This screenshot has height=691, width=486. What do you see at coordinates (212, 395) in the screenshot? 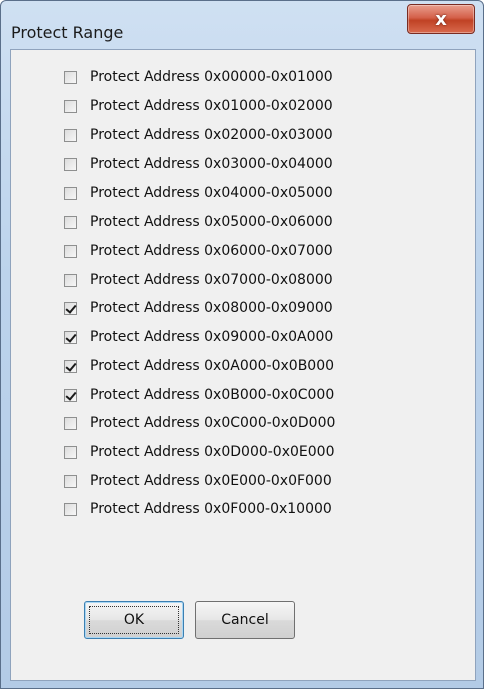
I see `checkbox-label: Protect Address 0x0B000-0x0C000` at bounding box center [212, 395].